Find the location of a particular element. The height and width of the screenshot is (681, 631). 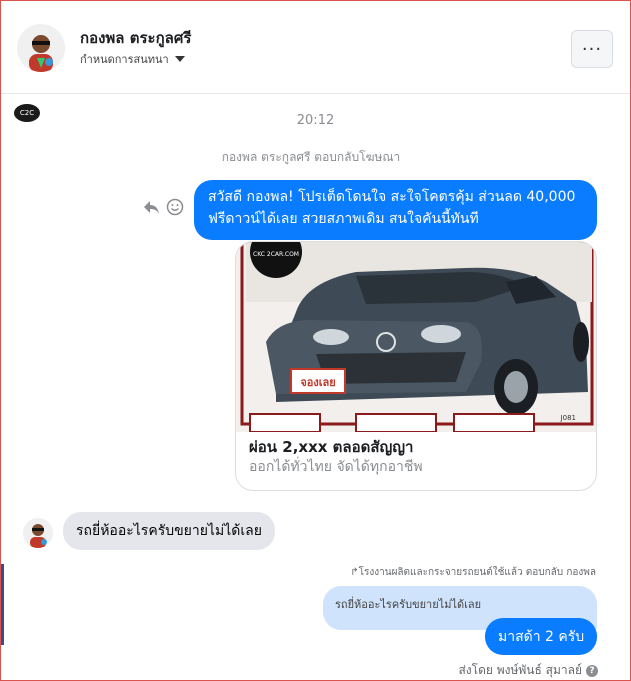

ad-code-text: J081 is located at coordinates (568, 418).